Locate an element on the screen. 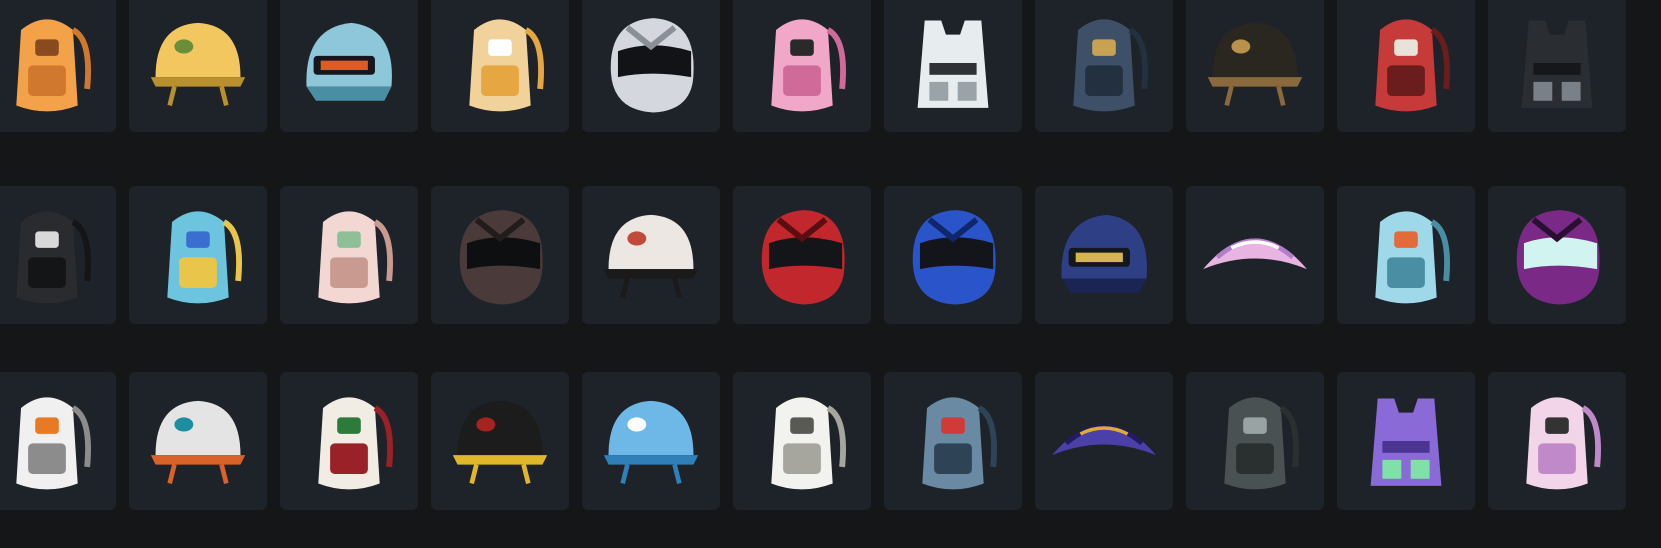 The width and height of the screenshot is (1661, 548). red-moto-helmet-icon is located at coordinates (803, 257).